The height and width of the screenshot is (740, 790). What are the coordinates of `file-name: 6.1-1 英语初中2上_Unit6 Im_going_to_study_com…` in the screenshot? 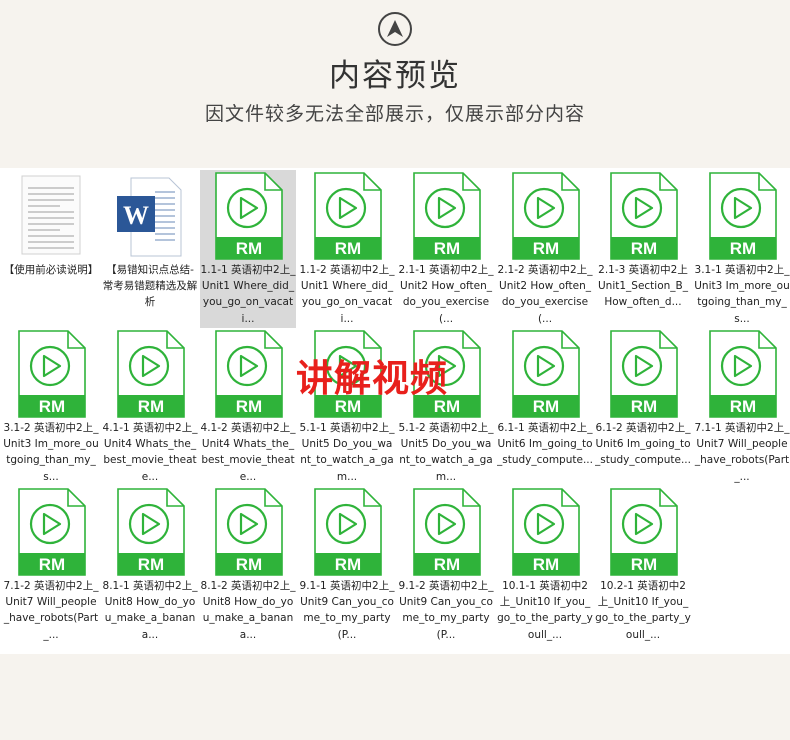 It's located at (545, 444).